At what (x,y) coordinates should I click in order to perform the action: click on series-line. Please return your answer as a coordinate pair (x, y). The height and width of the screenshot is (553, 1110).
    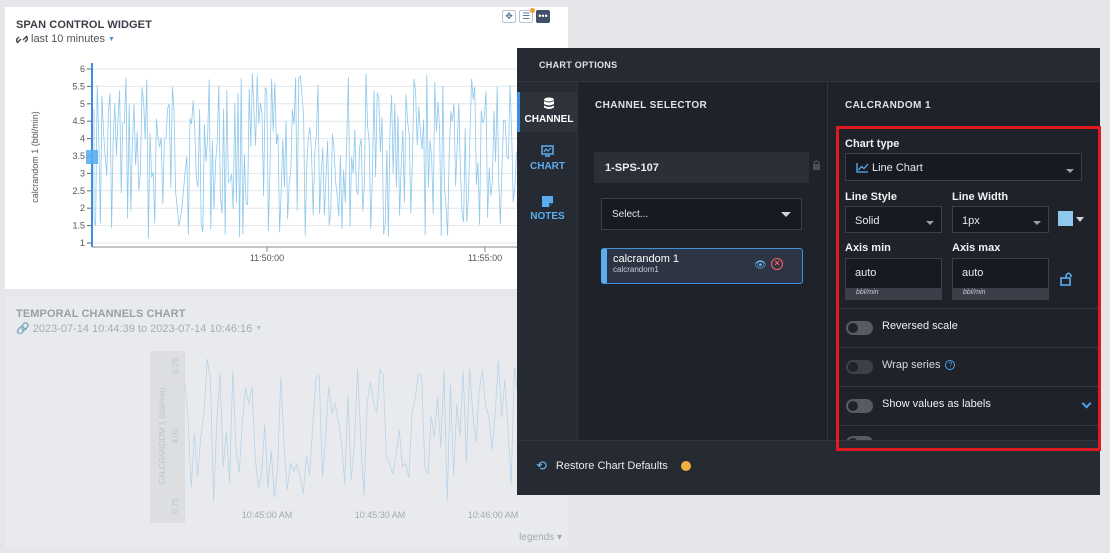
    Looking at the image, I should click on (351, 430).